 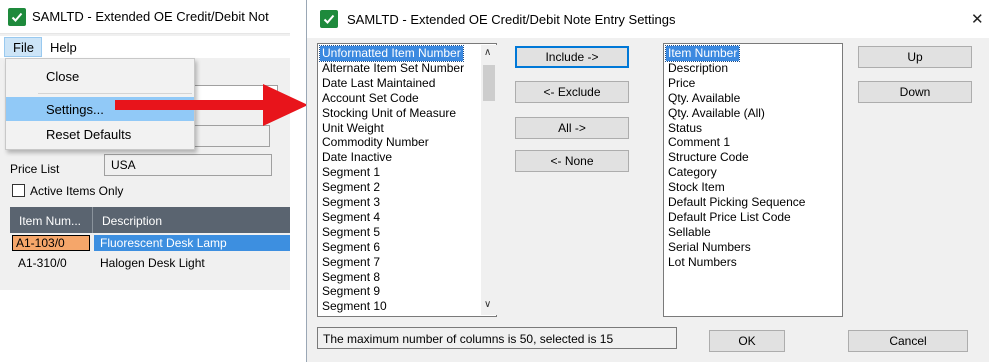 What do you see at coordinates (192, 243) in the screenshot?
I see `description-cell: Fluorescent Desk Lamp` at bounding box center [192, 243].